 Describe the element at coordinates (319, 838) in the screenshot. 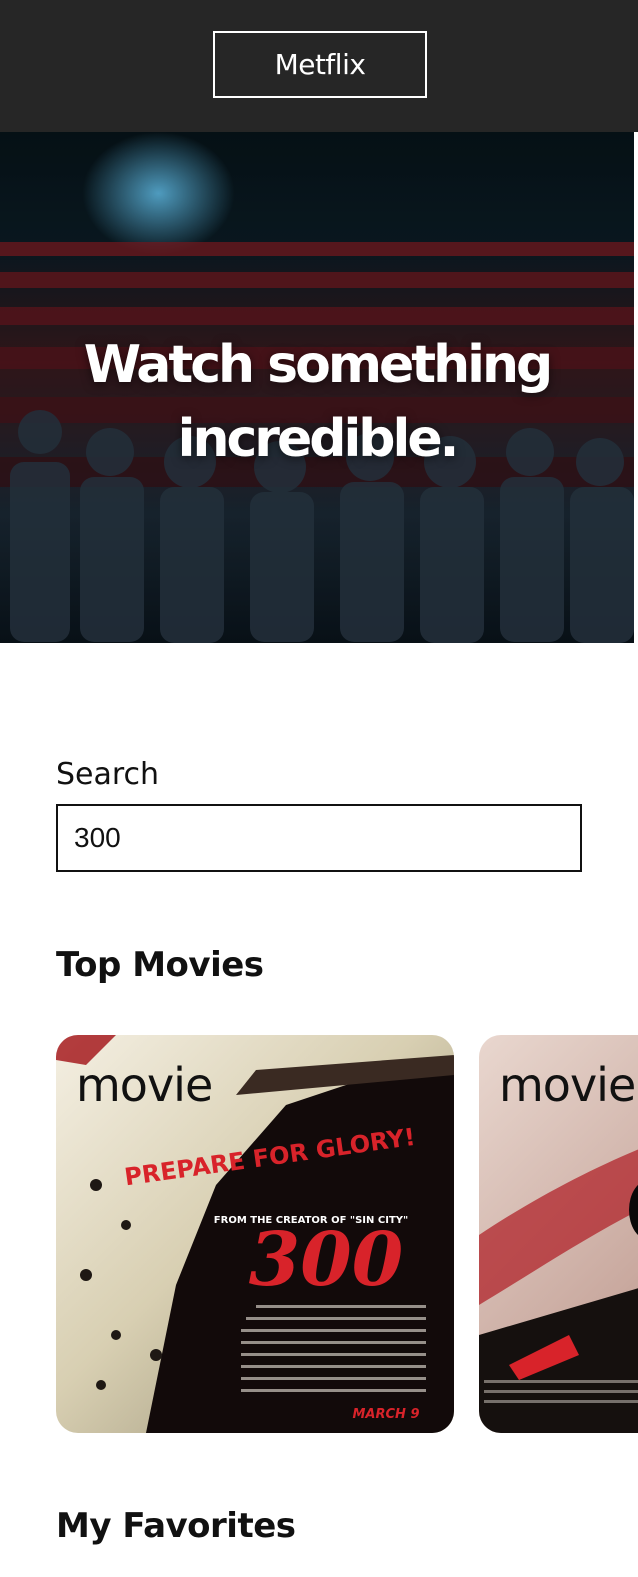

I see `search-input` at that location.